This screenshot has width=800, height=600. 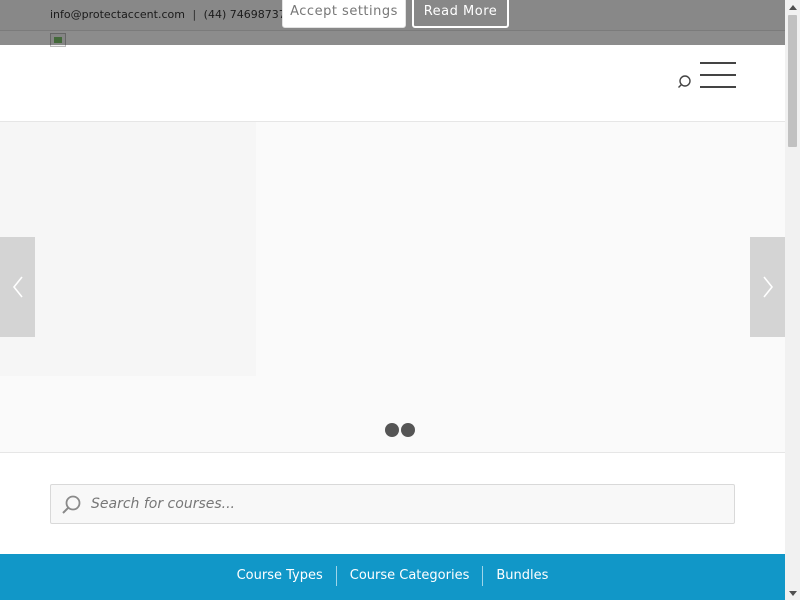 I want to click on chevron-left-icon, so click(x=17, y=287).